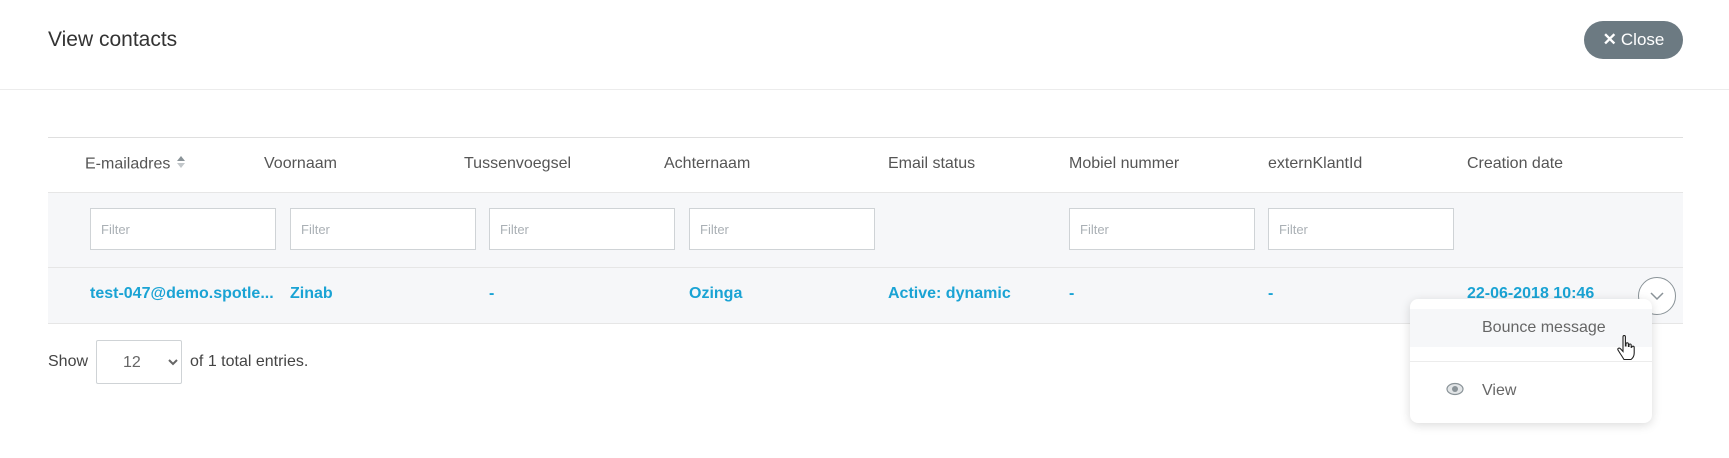 The width and height of the screenshot is (1729, 458). I want to click on column-header-creation-date: Creation date, so click(1515, 164).